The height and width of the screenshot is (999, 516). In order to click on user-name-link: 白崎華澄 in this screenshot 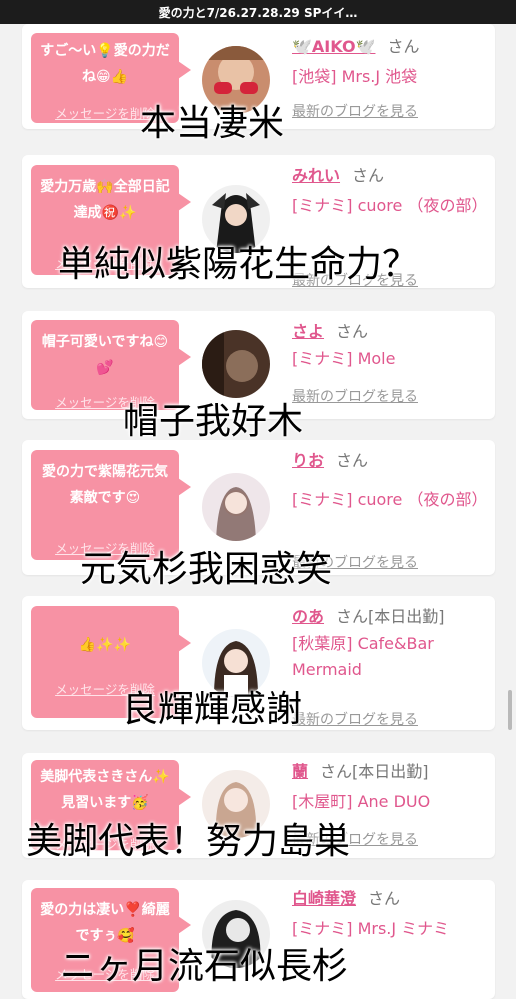, I will do `click(324, 898)`.